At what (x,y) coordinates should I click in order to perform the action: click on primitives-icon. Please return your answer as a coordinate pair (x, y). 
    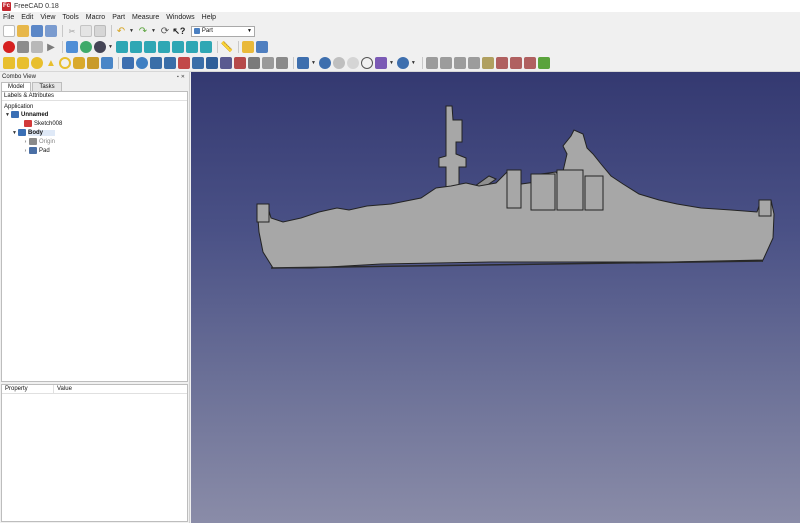
    Looking at the image, I should click on (93, 63).